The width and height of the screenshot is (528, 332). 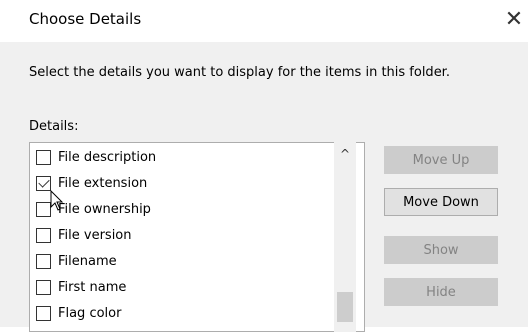 What do you see at coordinates (195, 209) in the screenshot?
I see `list-item: File ownership` at bounding box center [195, 209].